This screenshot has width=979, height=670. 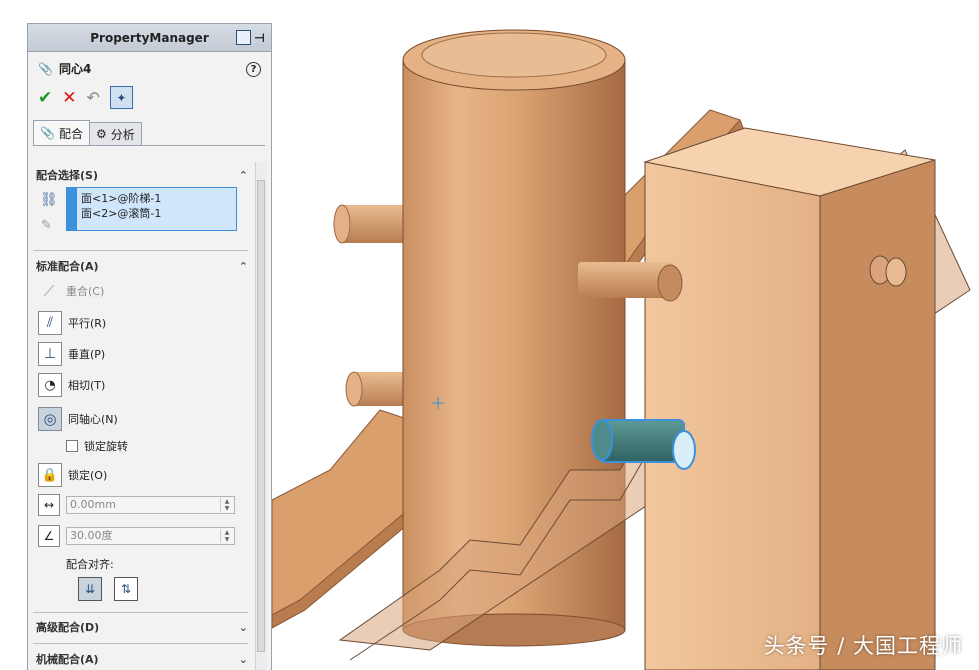 What do you see at coordinates (149, 133) in the screenshot?
I see `panel-tabs: 📎 配合 ⚙ 分析` at bounding box center [149, 133].